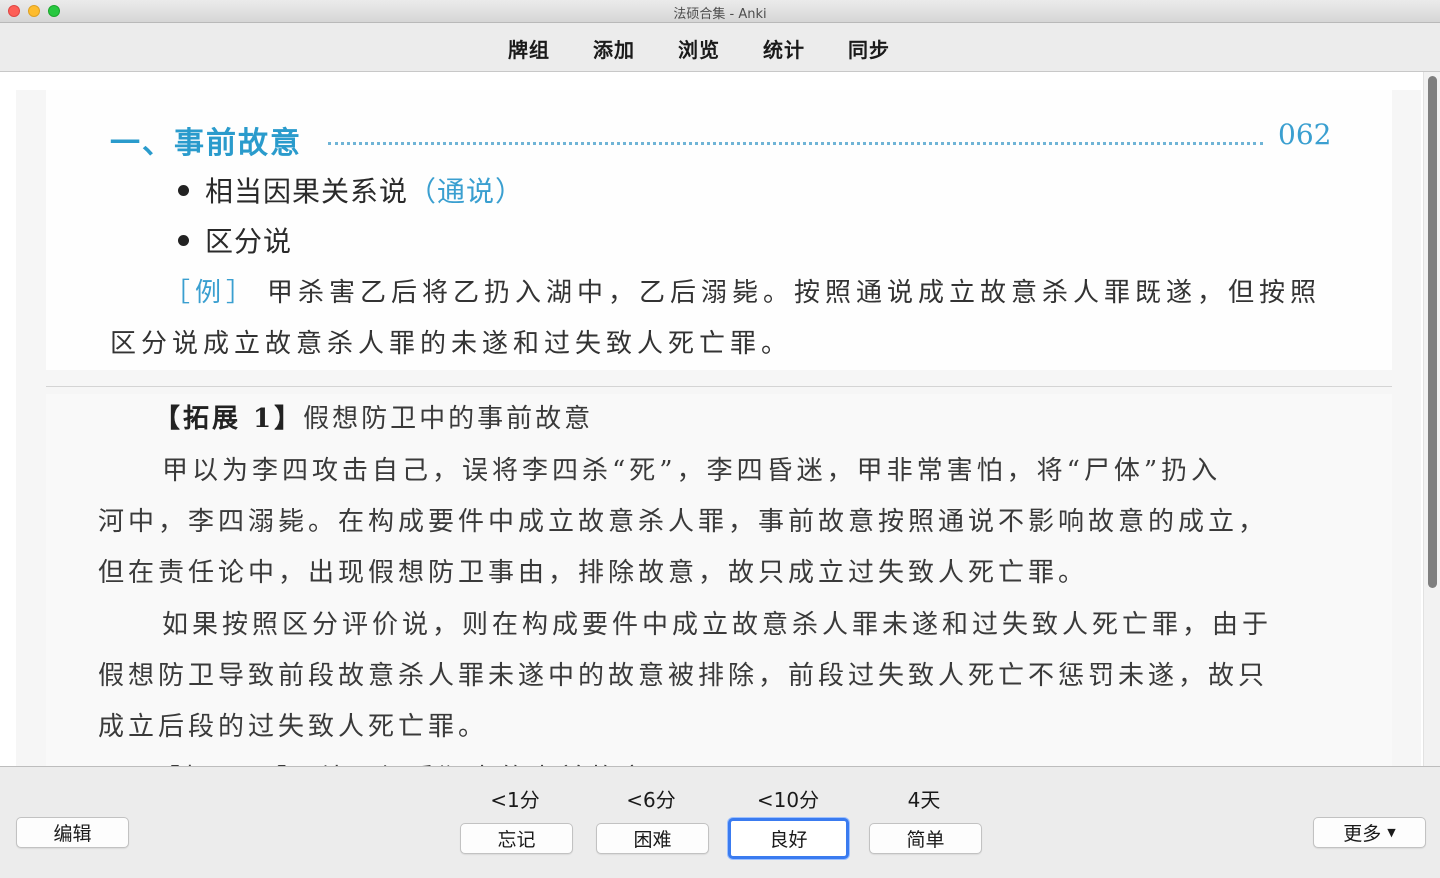 This screenshot has height=878, width=1440. What do you see at coordinates (529, 48) in the screenshot?
I see `nav-decks: 牌组` at bounding box center [529, 48].